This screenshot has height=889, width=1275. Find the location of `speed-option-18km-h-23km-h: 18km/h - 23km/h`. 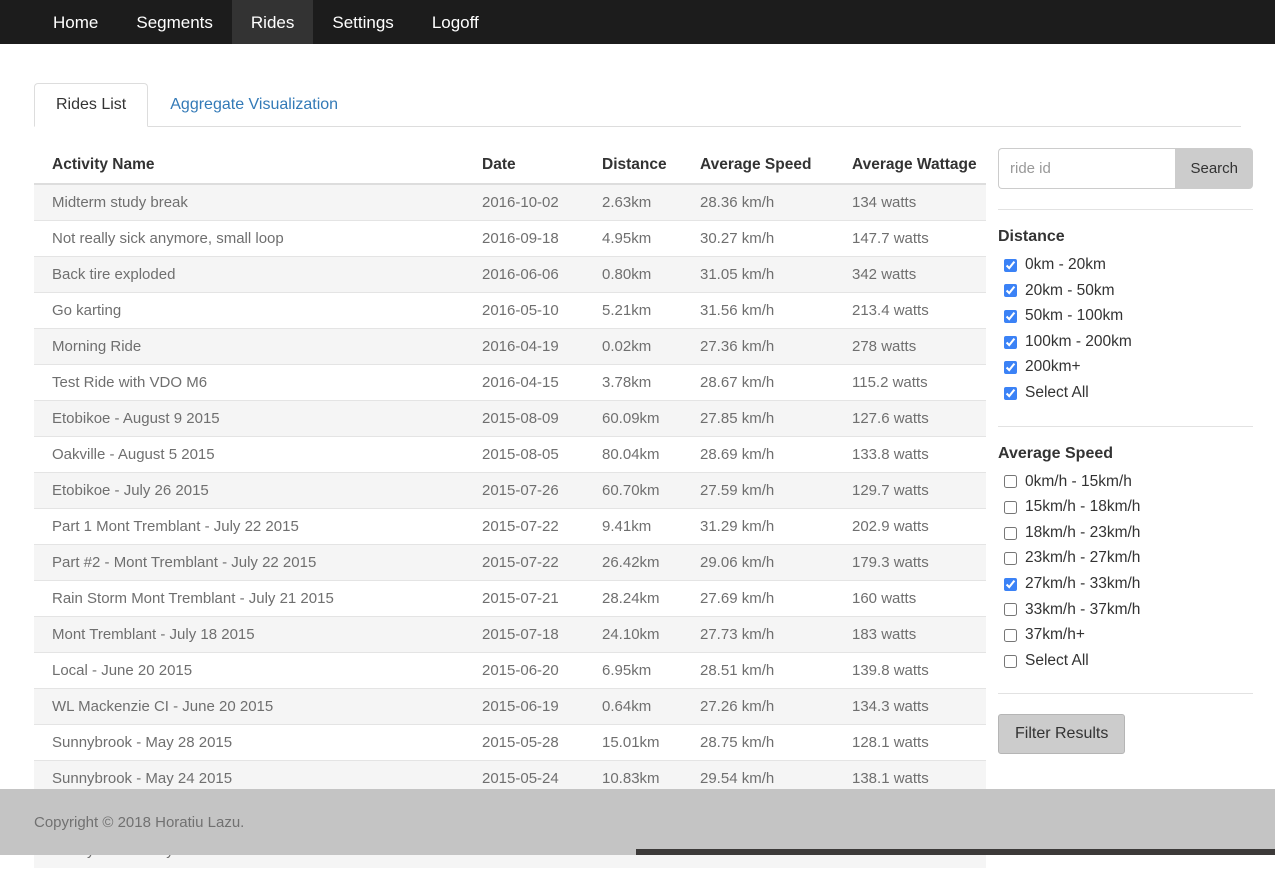

speed-option-18km-h-23km-h: 18km/h - 23km/h is located at coordinates (1125, 533).